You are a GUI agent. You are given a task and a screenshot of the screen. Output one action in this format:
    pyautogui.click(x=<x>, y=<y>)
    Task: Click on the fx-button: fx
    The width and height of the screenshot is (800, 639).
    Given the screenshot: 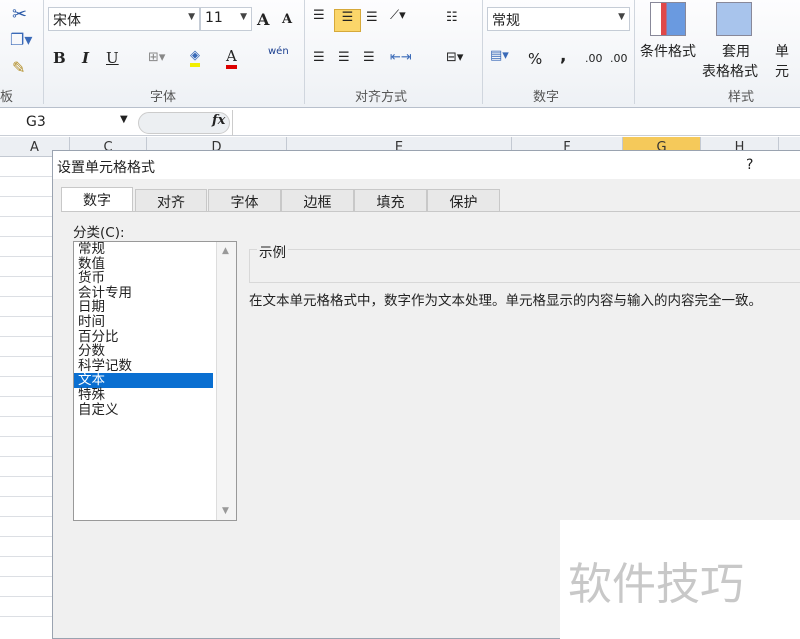 What is the action you would take?
    pyautogui.click(x=218, y=120)
    